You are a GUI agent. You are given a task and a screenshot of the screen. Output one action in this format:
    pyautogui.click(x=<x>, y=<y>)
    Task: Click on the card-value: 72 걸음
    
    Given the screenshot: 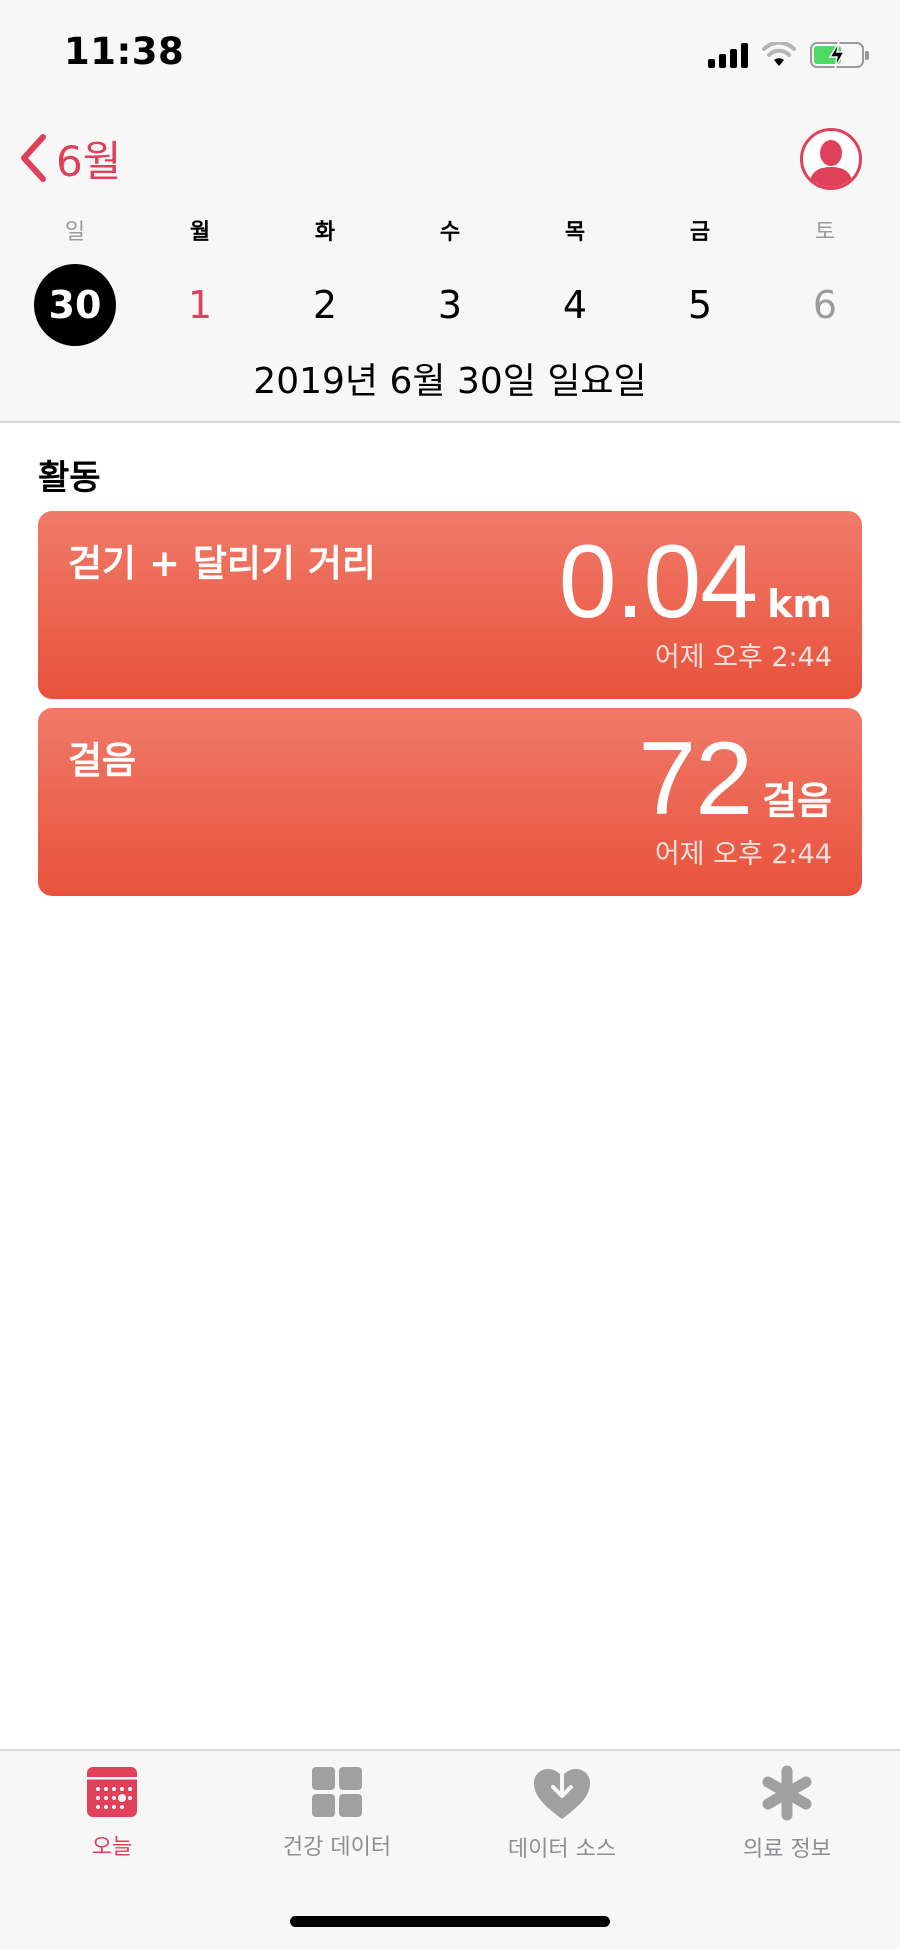 What is the action you would take?
    pyautogui.click(x=735, y=779)
    